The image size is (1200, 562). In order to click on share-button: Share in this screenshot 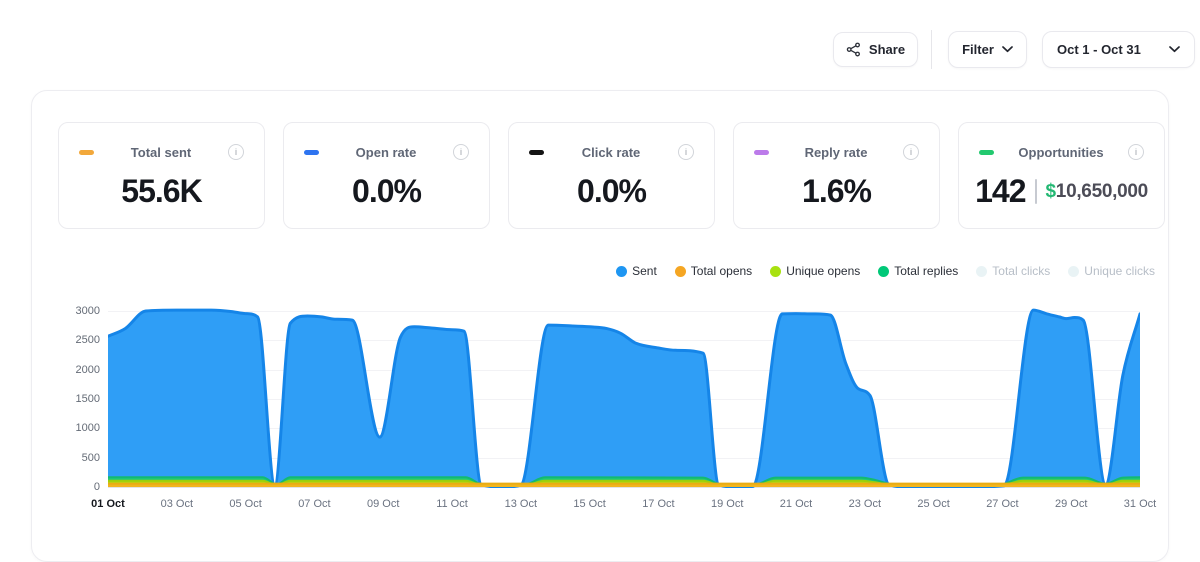, I will do `click(875, 49)`.